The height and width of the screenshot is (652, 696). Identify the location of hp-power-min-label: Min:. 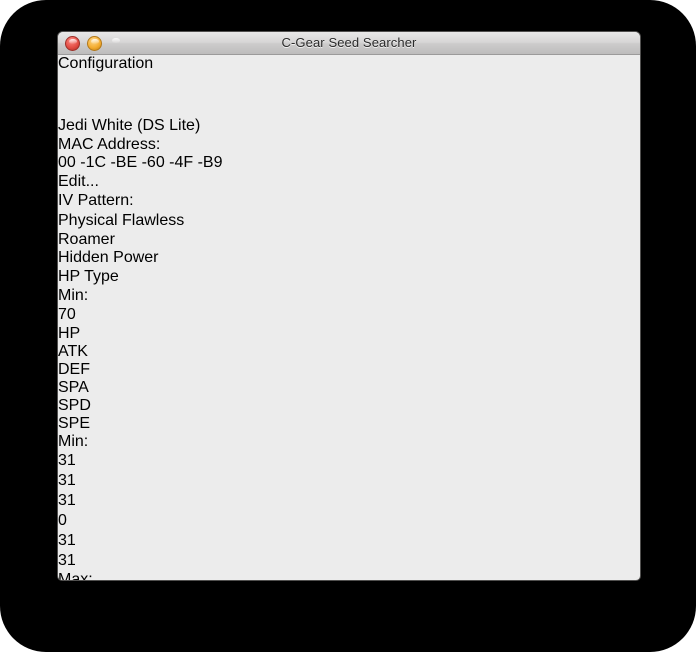
(73, 295).